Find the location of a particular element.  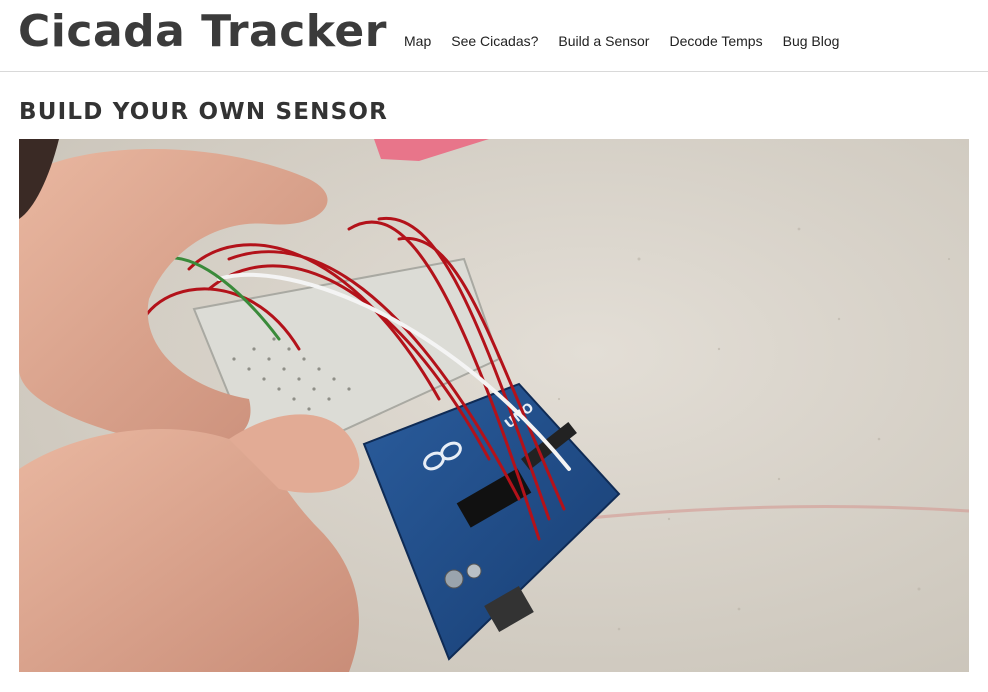

nav-item-decode-temps: Decode Temps is located at coordinates (715, 41).